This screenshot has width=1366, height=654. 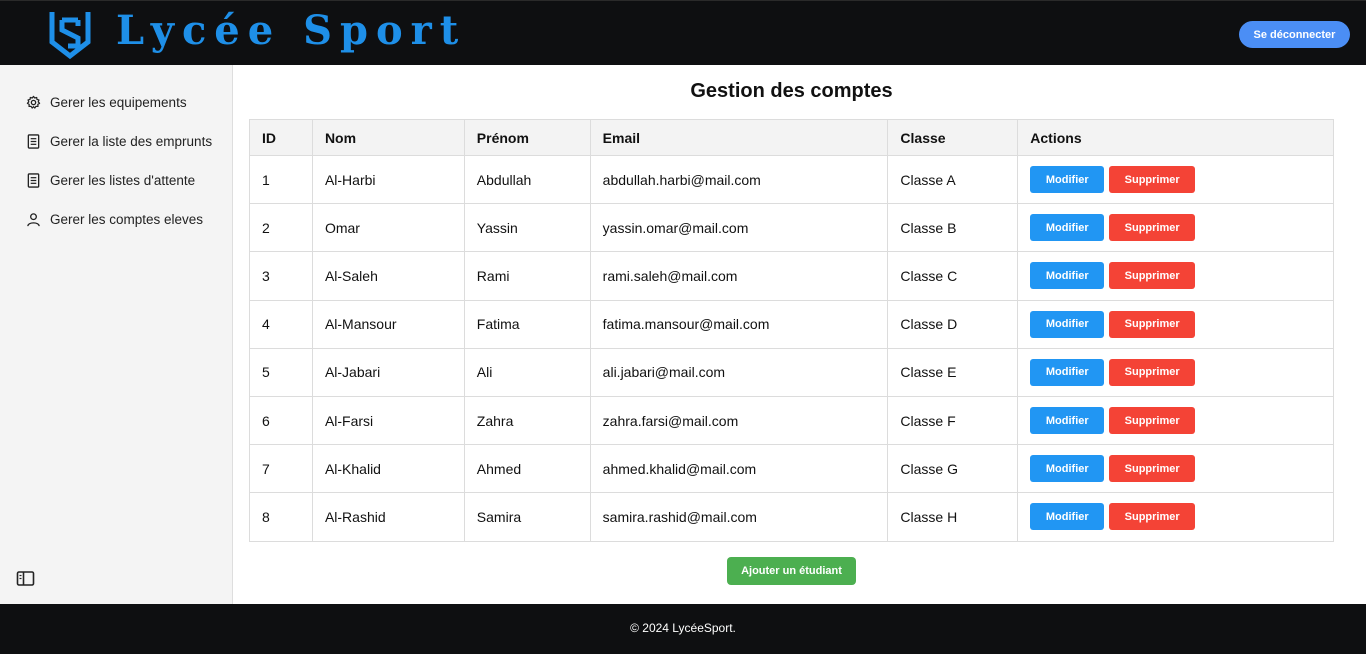 I want to click on cell-prenom: Abdullah, so click(x=527, y=179).